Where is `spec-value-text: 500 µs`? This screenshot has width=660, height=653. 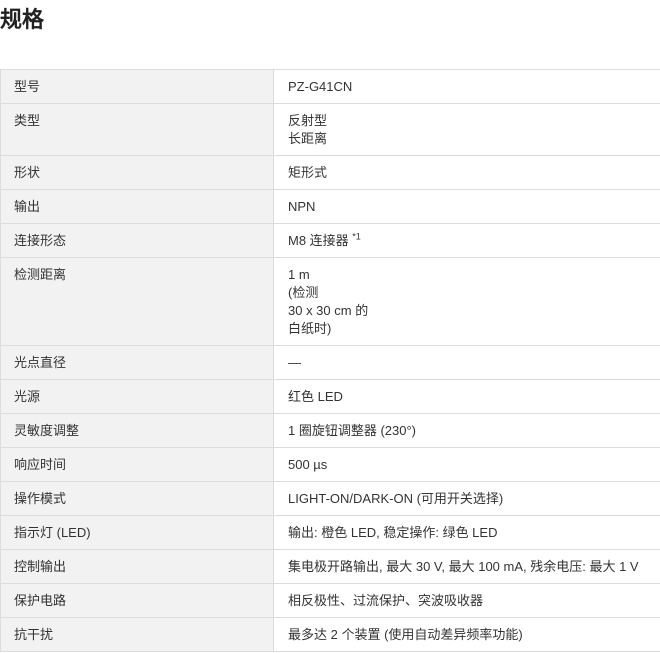
spec-value-text: 500 µs is located at coordinates (308, 464).